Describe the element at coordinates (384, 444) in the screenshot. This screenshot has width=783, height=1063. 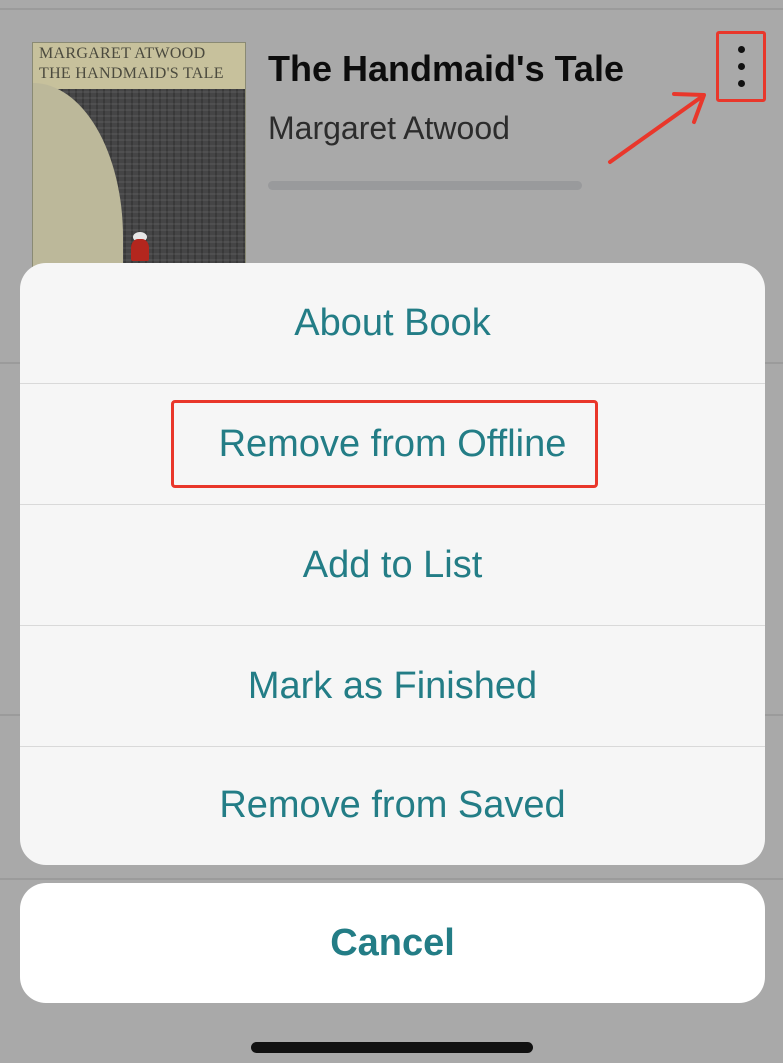
I see `annotation-highlight-box` at that location.